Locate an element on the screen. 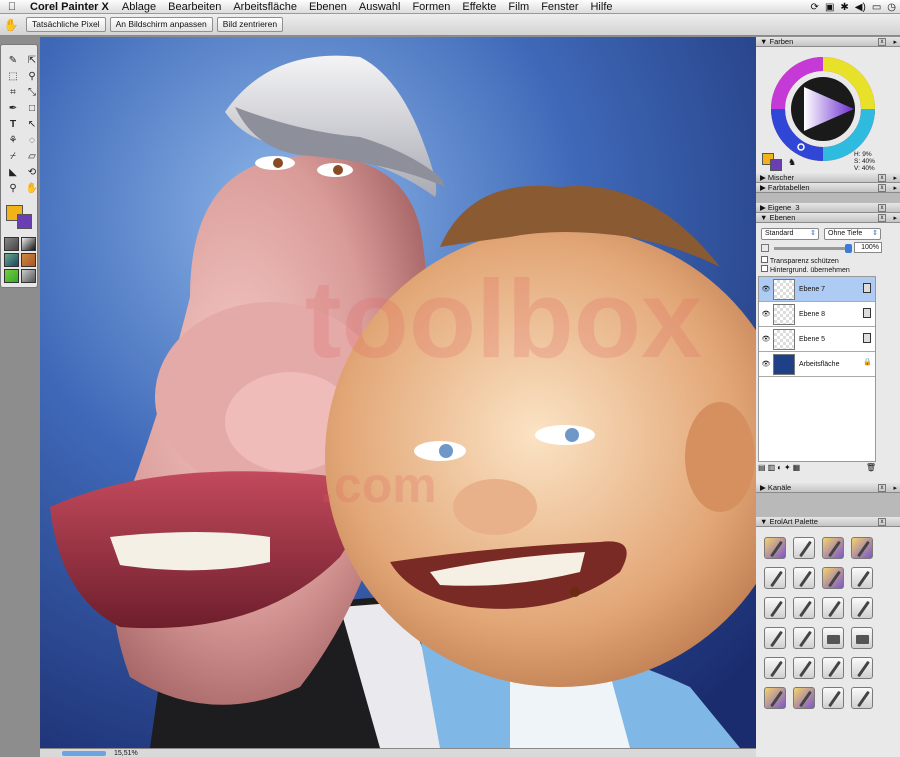  pattern-selector-icon is located at coordinates (11, 260).